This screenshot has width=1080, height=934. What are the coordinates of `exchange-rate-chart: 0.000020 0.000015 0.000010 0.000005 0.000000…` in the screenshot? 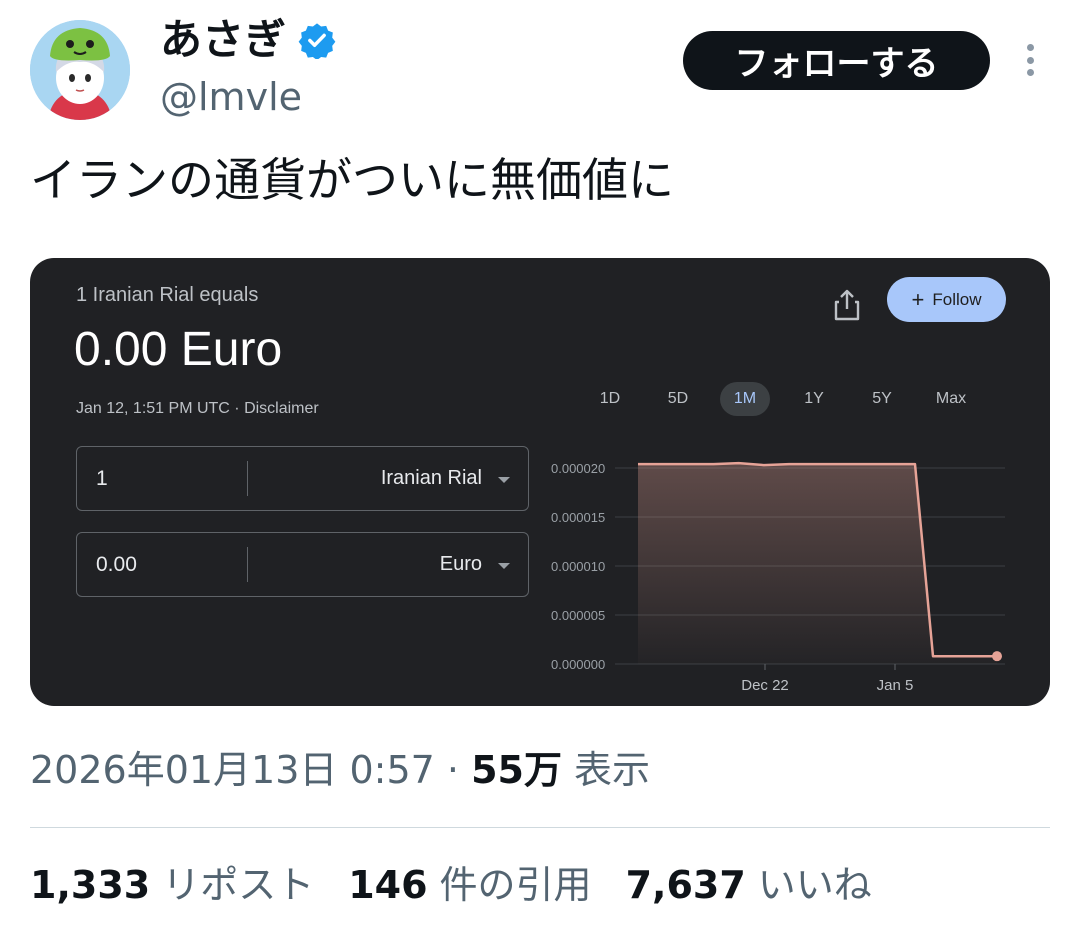 It's located at (778, 577).